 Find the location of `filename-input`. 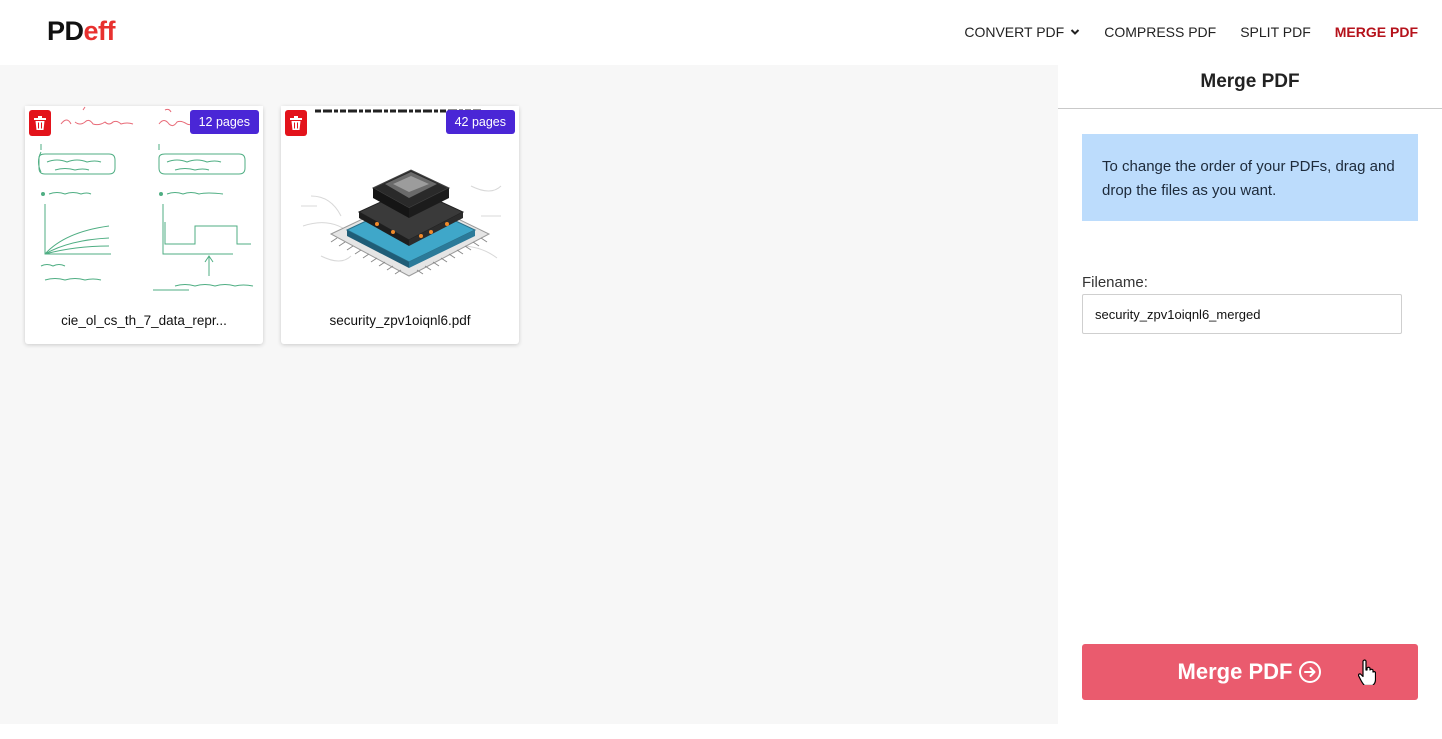

filename-input is located at coordinates (1242, 314).